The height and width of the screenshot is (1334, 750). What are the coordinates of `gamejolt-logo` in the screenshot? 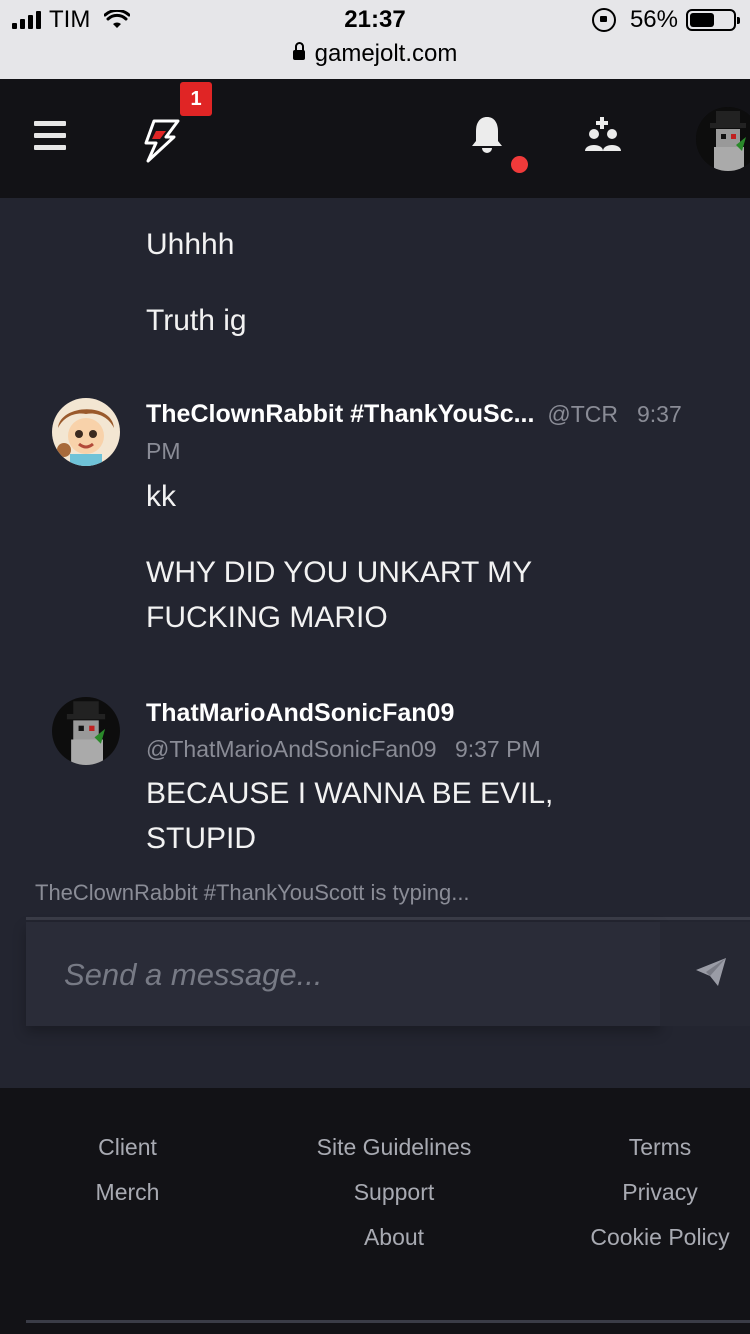 It's located at (160, 141).